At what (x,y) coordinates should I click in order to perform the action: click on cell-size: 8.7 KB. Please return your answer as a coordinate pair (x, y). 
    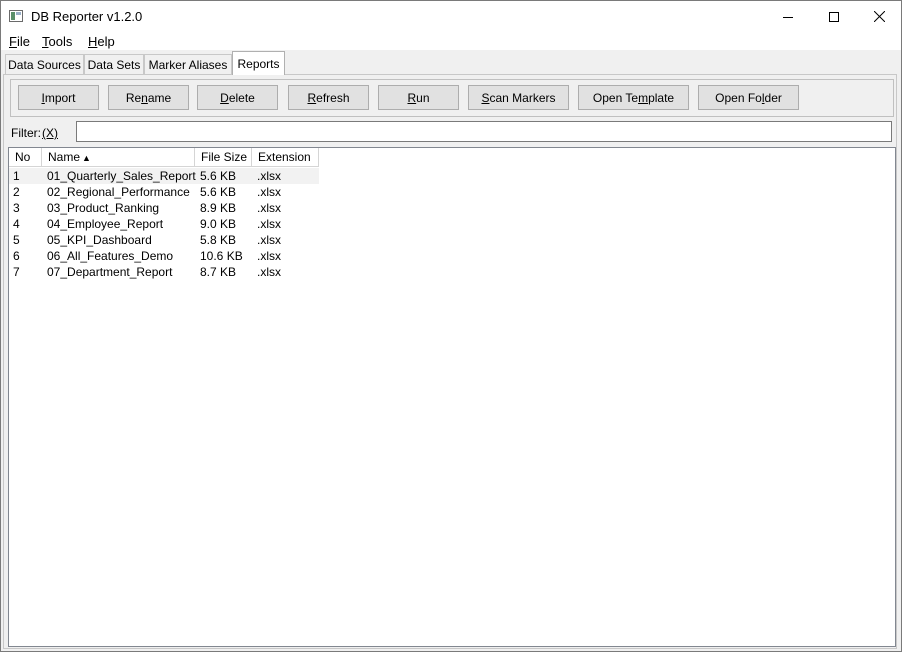
    Looking at the image, I should click on (218, 272).